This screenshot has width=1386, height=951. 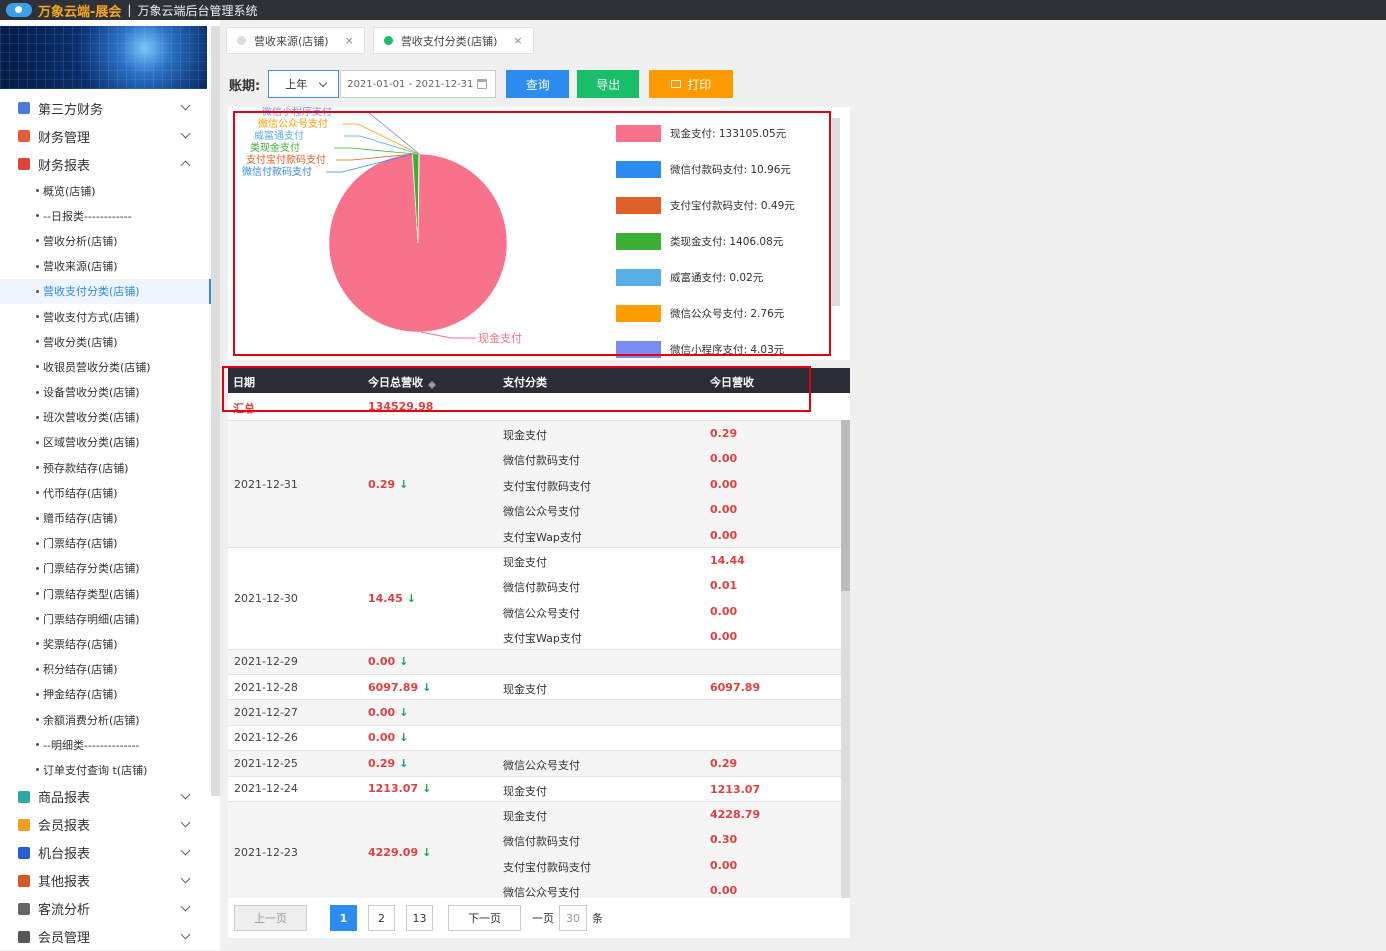 What do you see at coordinates (105, 744) in the screenshot?
I see `sidebar-subitem: --明细类--------------` at bounding box center [105, 744].